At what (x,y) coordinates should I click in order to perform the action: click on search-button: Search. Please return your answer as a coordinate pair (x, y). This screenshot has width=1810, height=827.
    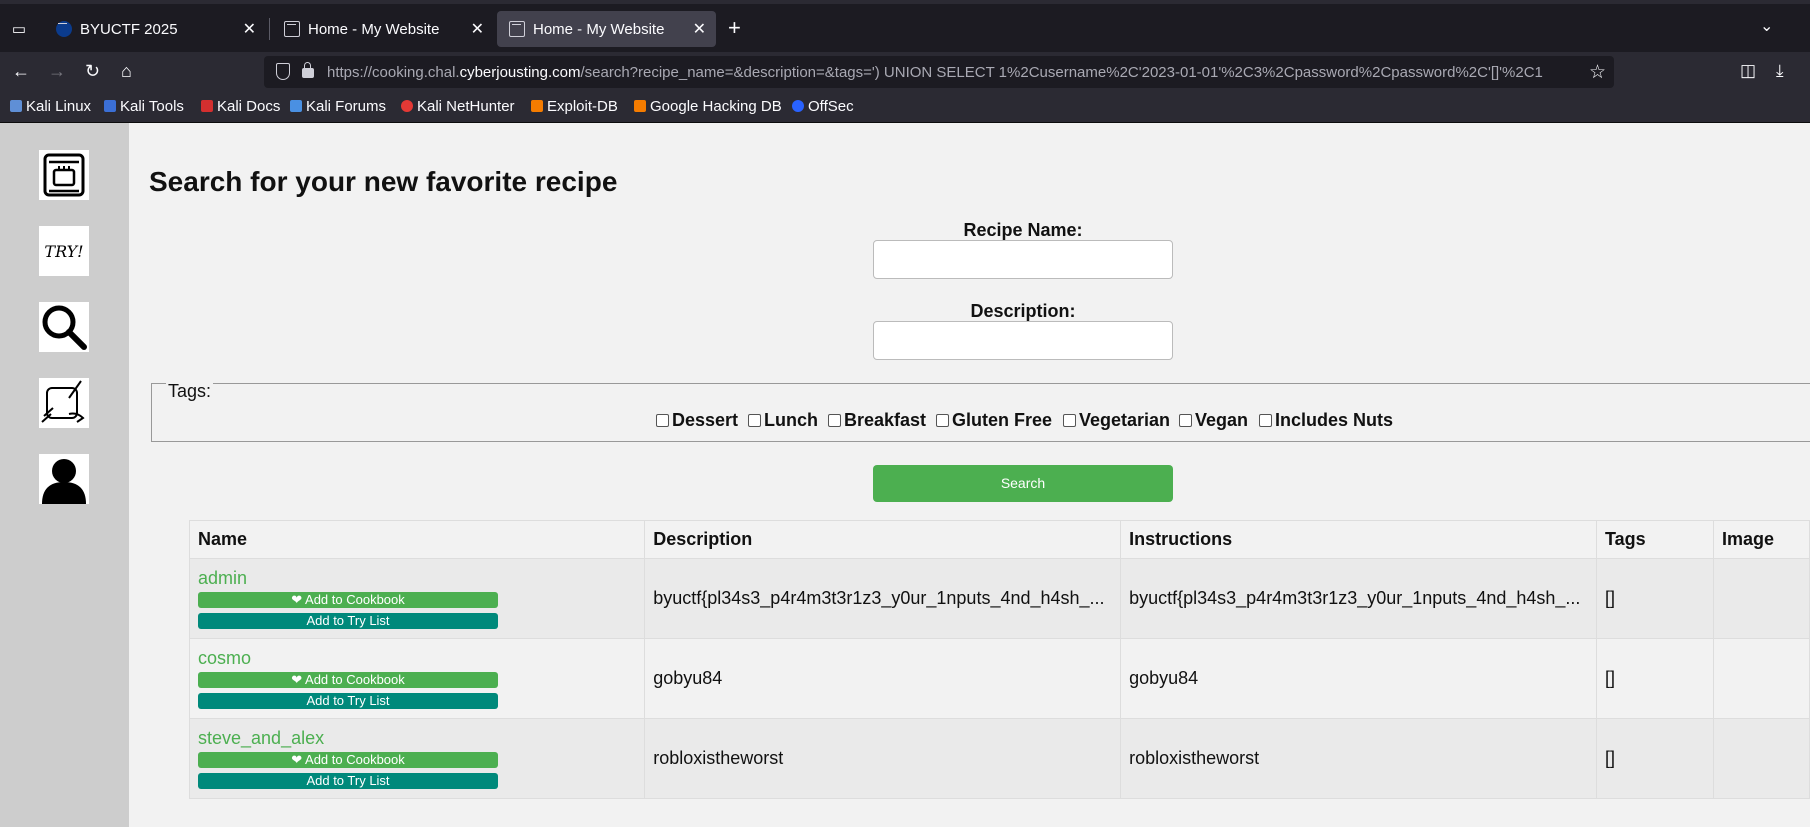
    Looking at the image, I should click on (1023, 483).